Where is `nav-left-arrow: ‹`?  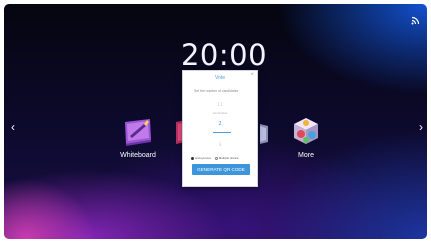
nav-left-arrow: ‹ is located at coordinates (13, 127).